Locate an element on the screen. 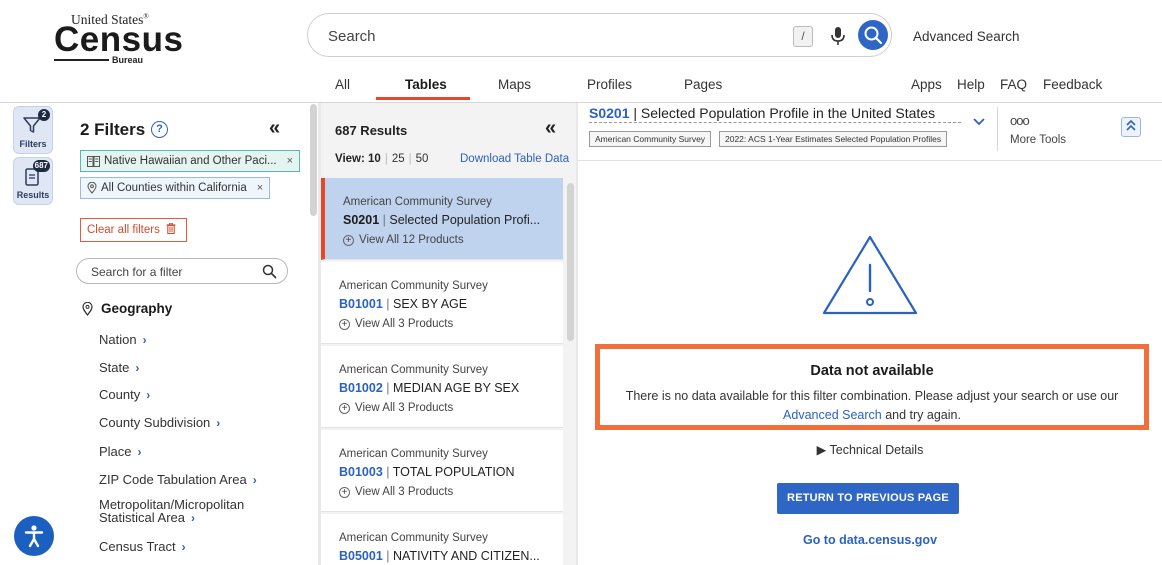 The image size is (1162, 565). filter-search-input is located at coordinates (171, 271).